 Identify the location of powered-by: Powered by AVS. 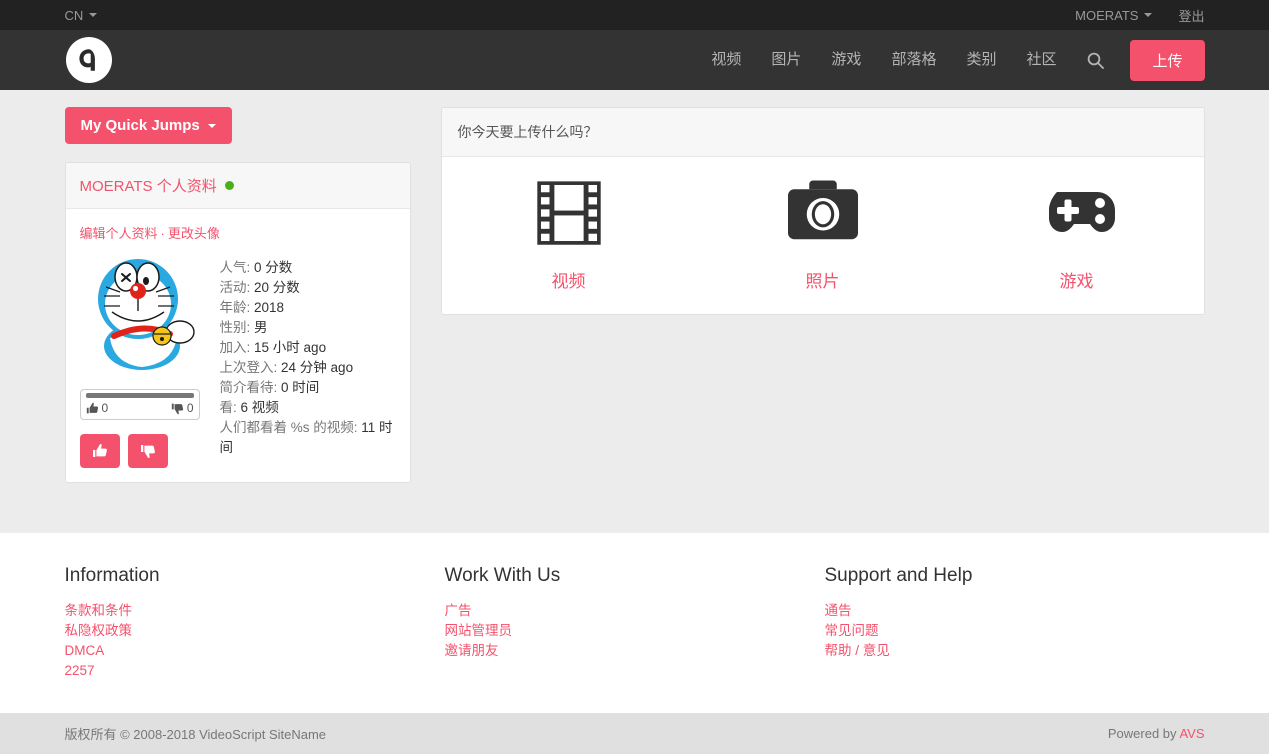
(1156, 733).